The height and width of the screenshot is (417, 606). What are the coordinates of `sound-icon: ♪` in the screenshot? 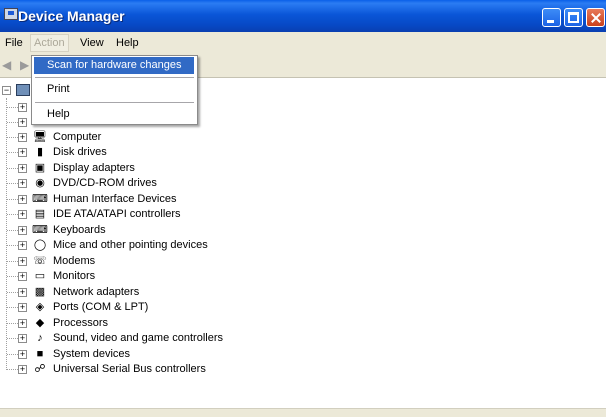 It's located at (40, 338).